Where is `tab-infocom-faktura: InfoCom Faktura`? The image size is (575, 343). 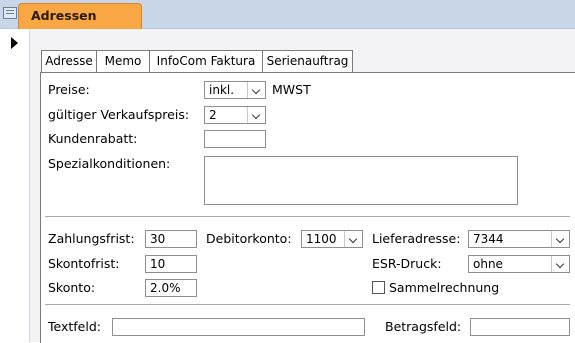 tab-infocom-faktura: InfoCom Faktura is located at coordinates (206, 61).